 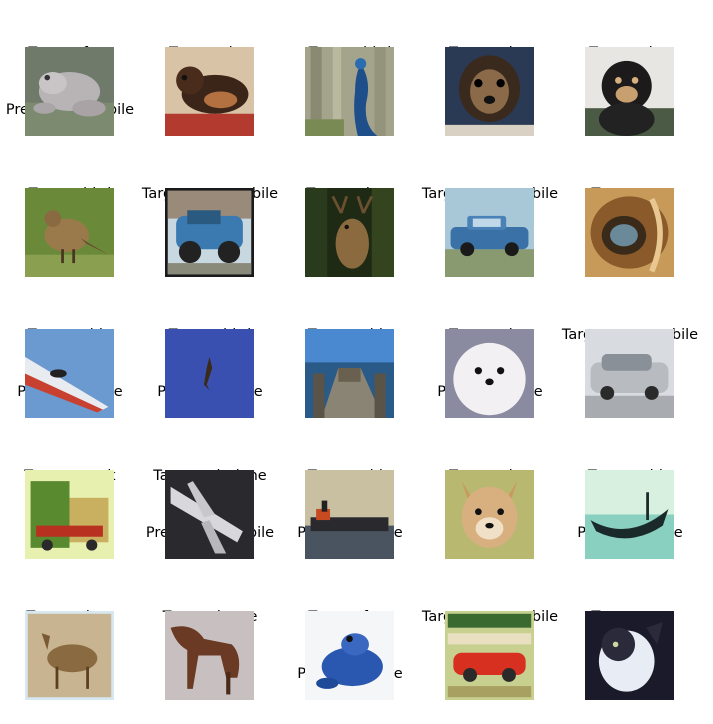 I want to click on panel-tanker: Target: ship Pred : airplane, so click(x=350, y=493).